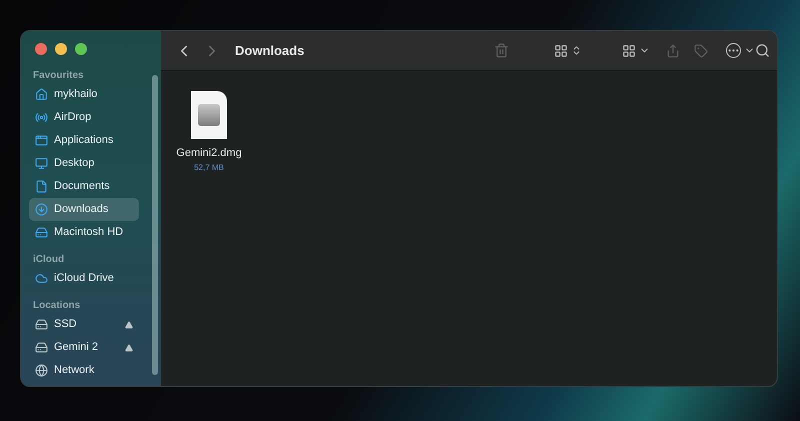 This screenshot has width=800, height=421. I want to click on section-heading: Locations, so click(57, 306).